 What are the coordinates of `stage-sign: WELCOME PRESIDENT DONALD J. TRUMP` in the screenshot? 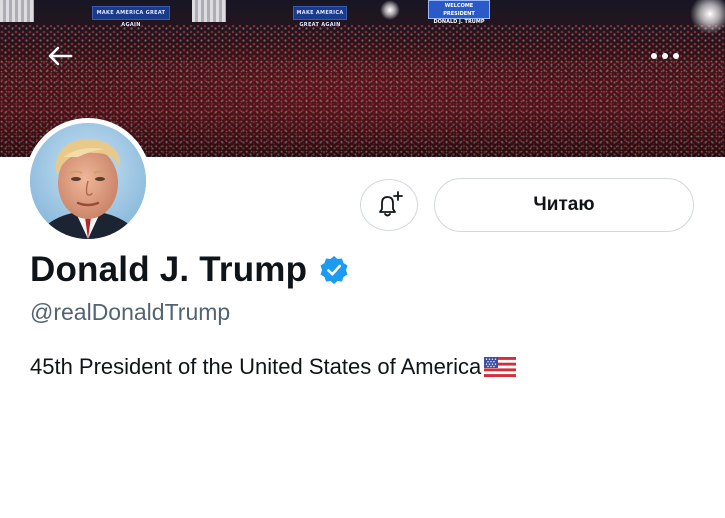 It's located at (459, 12).